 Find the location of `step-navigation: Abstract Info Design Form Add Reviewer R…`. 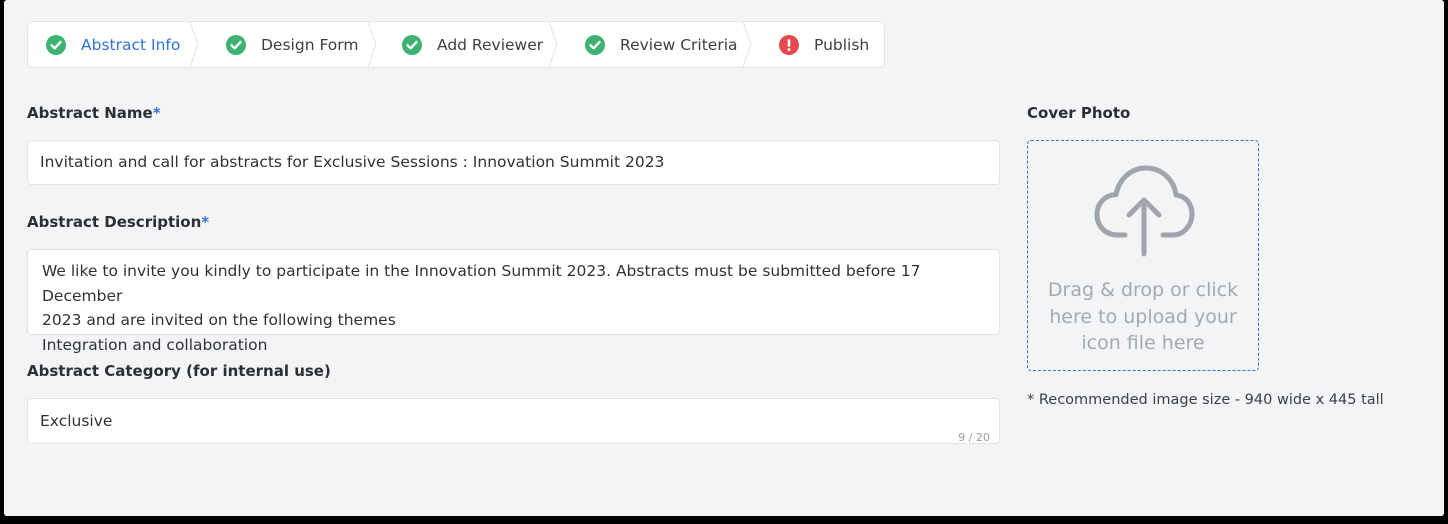

step-navigation: Abstract Info Design Form Add Reviewer R… is located at coordinates (456, 44).